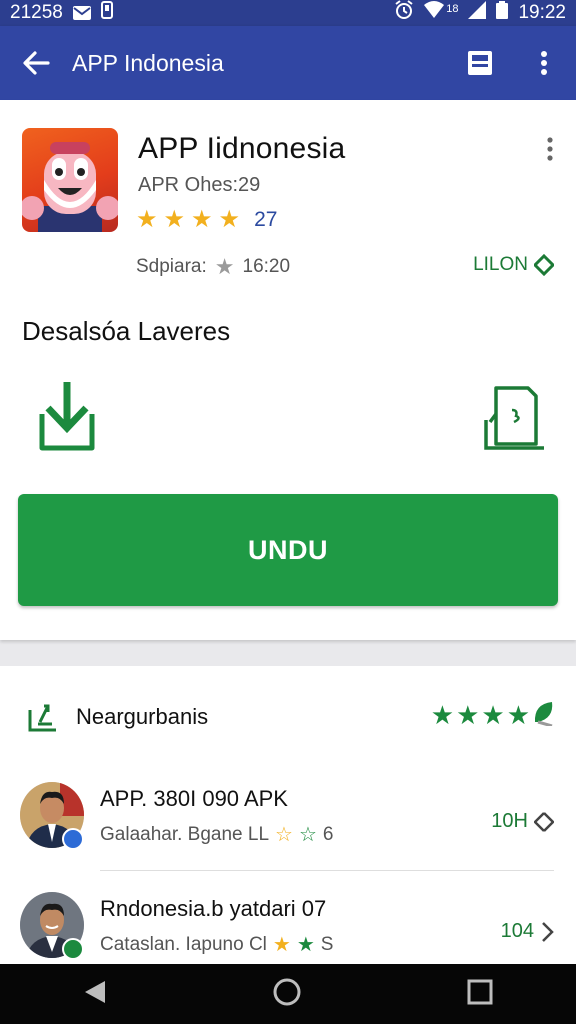 Image resolution: width=576 pixels, height=1024 pixels. Describe the element at coordinates (70, 180) in the screenshot. I see `app-icon` at that location.